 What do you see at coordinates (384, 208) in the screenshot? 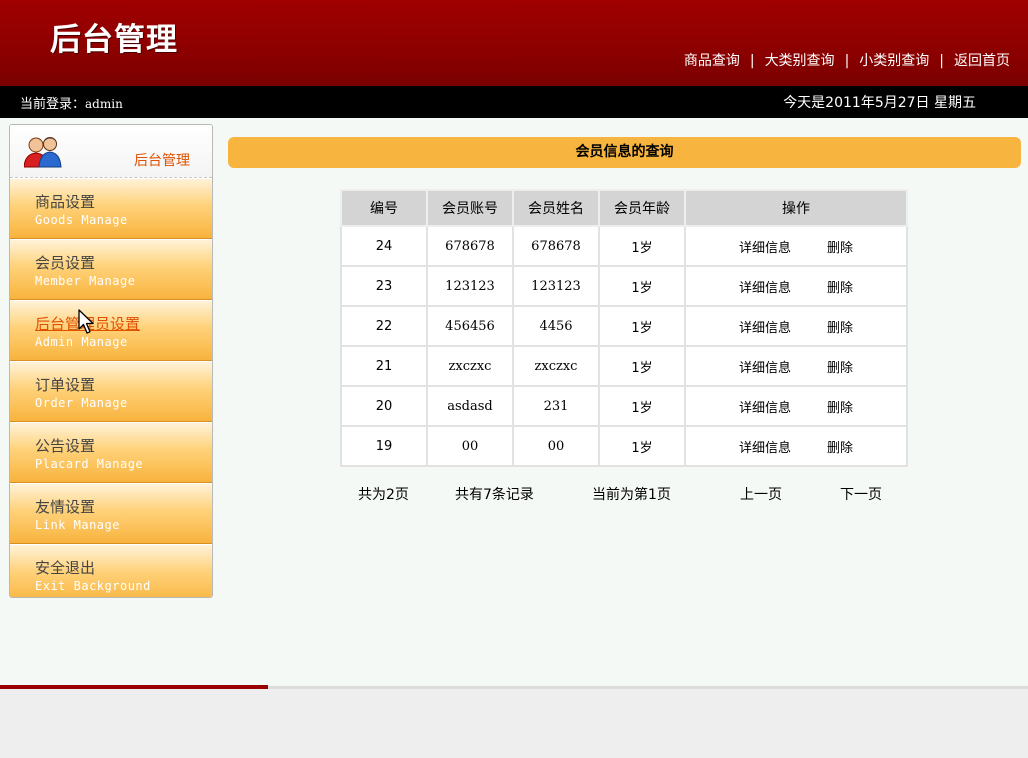
I see `column-header-id: 编号` at bounding box center [384, 208].